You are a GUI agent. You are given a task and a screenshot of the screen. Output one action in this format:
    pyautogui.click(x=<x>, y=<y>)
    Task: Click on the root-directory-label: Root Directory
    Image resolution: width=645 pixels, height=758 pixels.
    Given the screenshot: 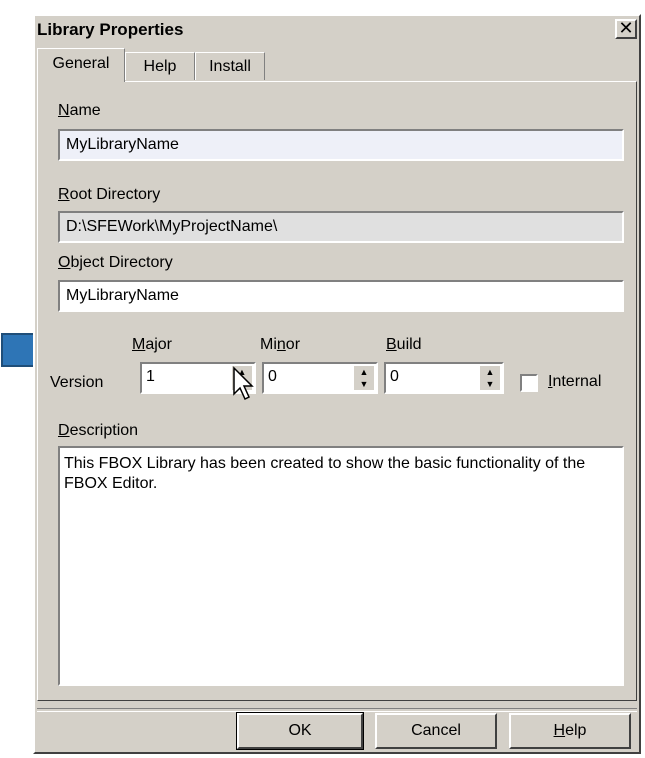 What is the action you would take?
    pyautogui.click(x=109, y=194)
    